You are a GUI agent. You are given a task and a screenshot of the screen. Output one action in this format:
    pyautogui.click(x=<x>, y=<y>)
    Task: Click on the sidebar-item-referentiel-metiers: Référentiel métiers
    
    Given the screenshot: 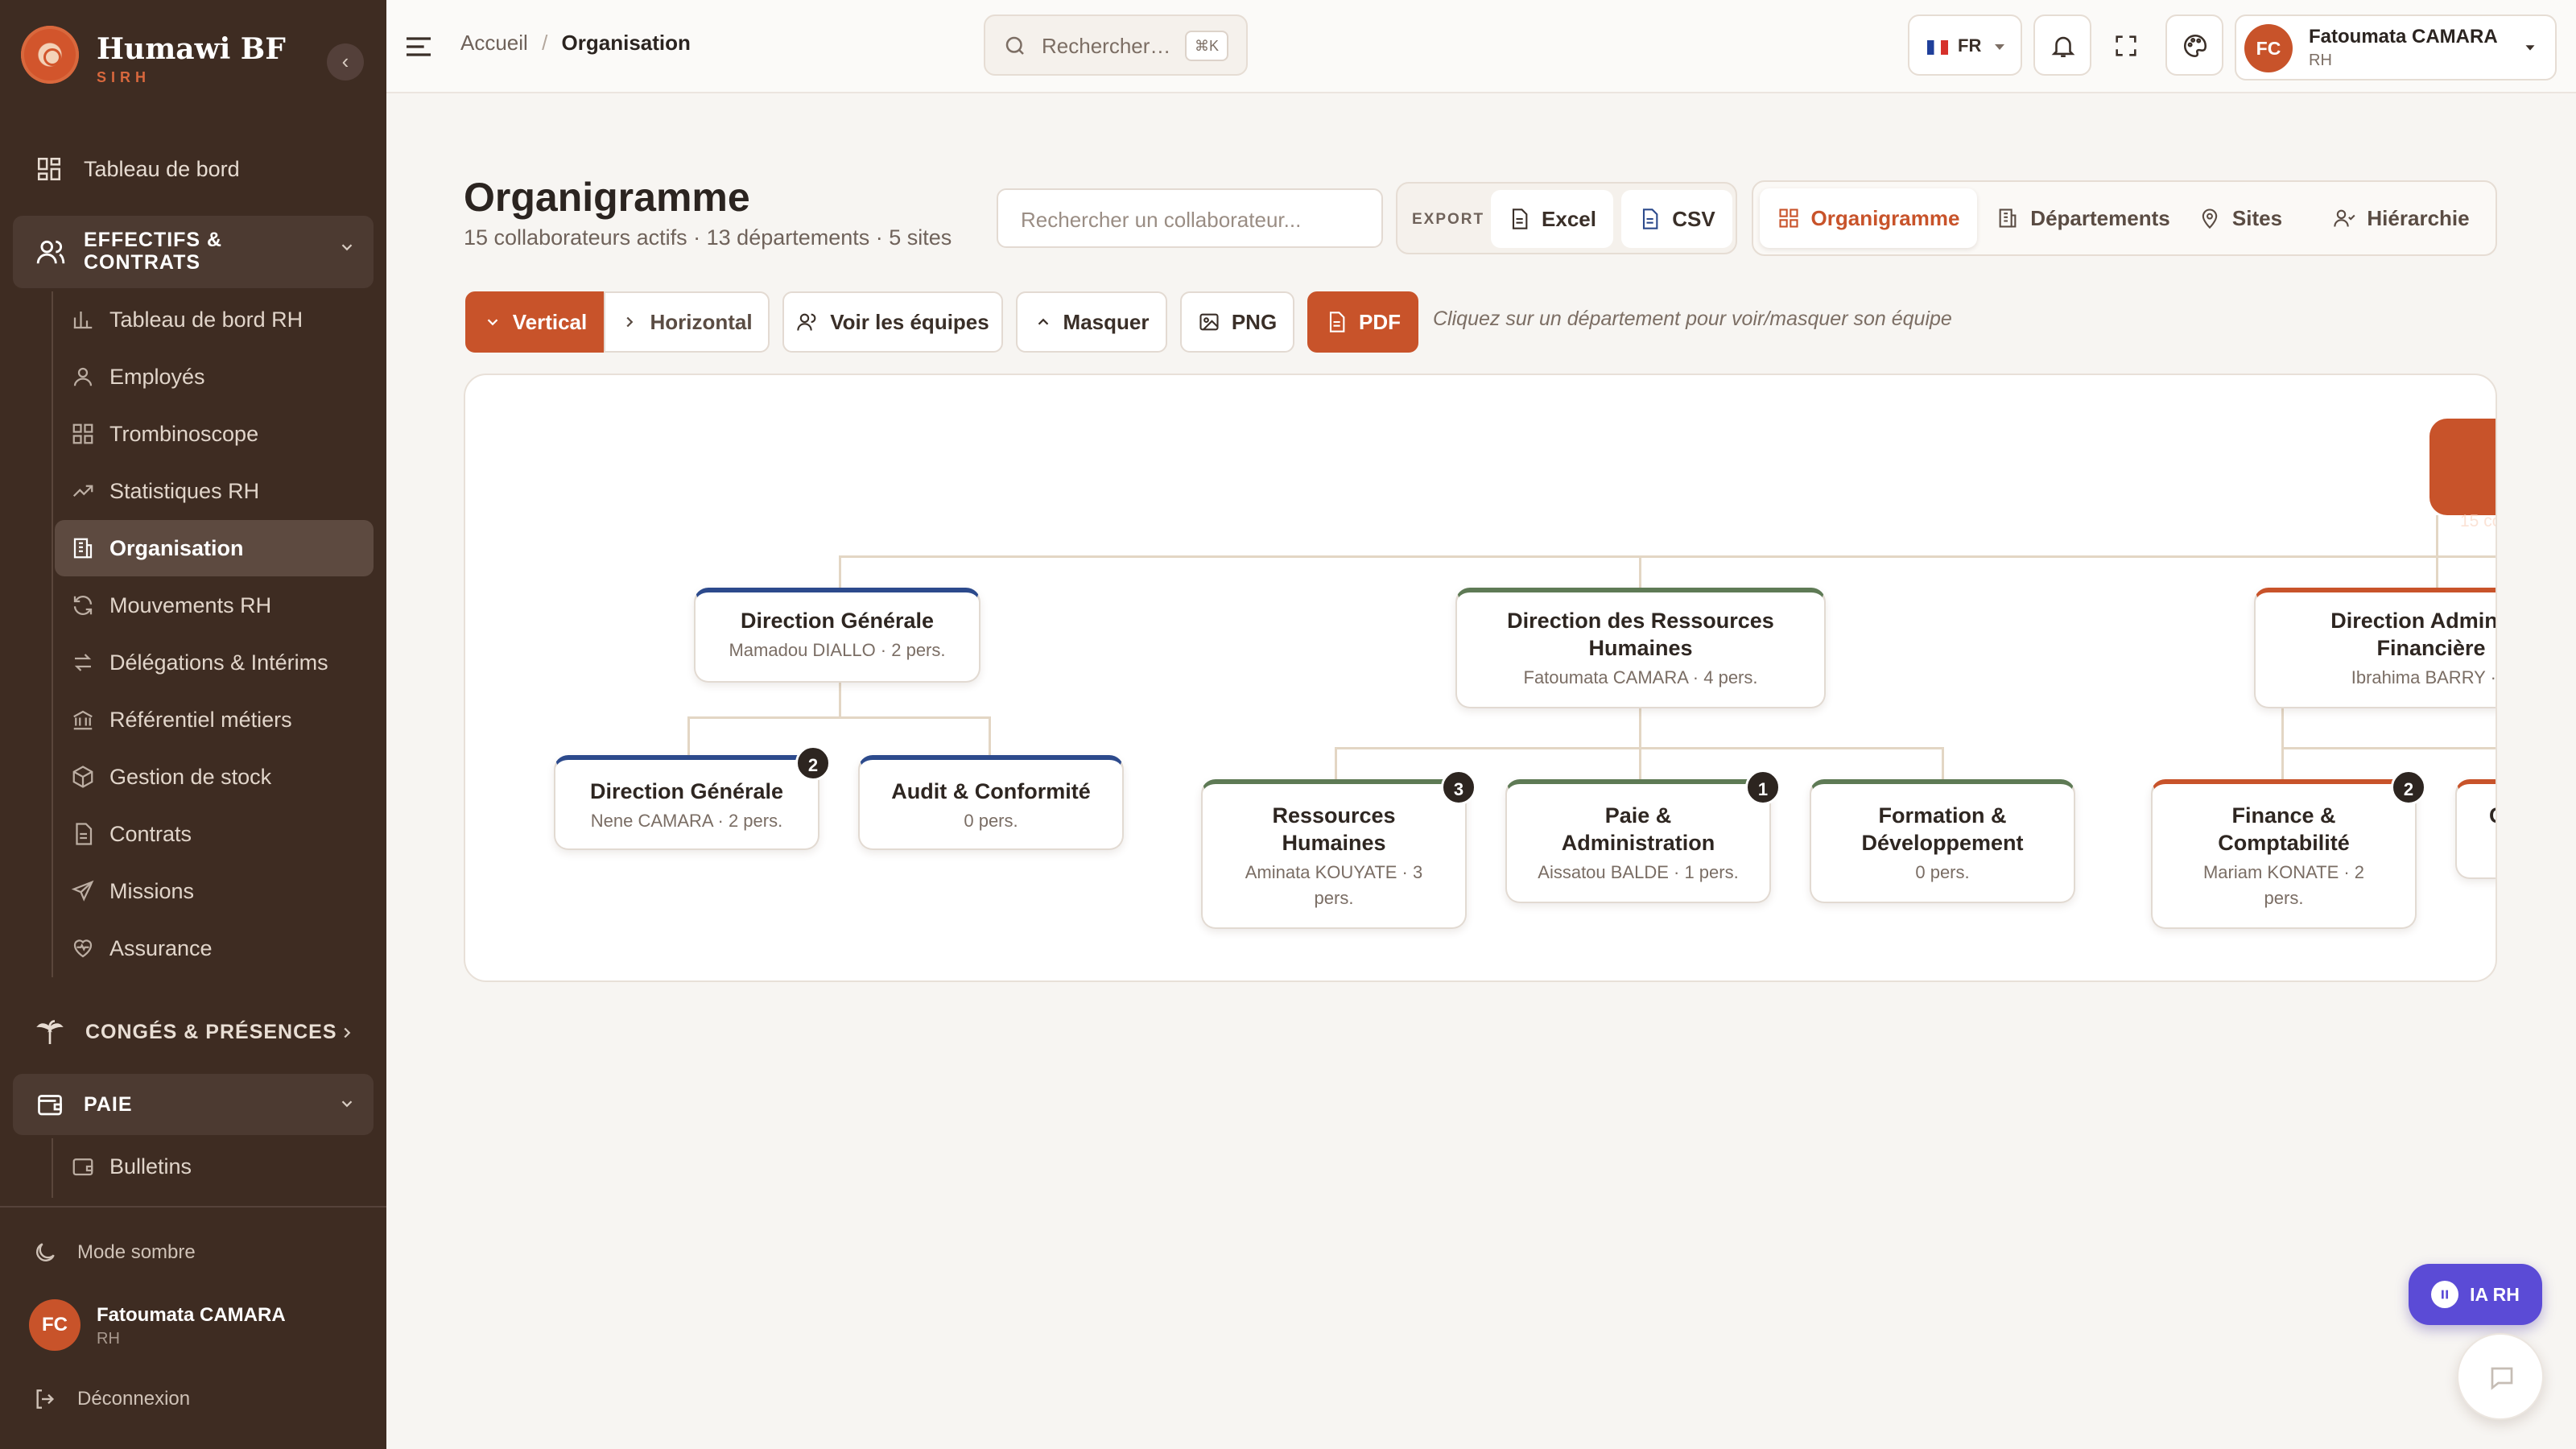 What is the action you would take?
    pyautogui.click(x=214, y=719)
    